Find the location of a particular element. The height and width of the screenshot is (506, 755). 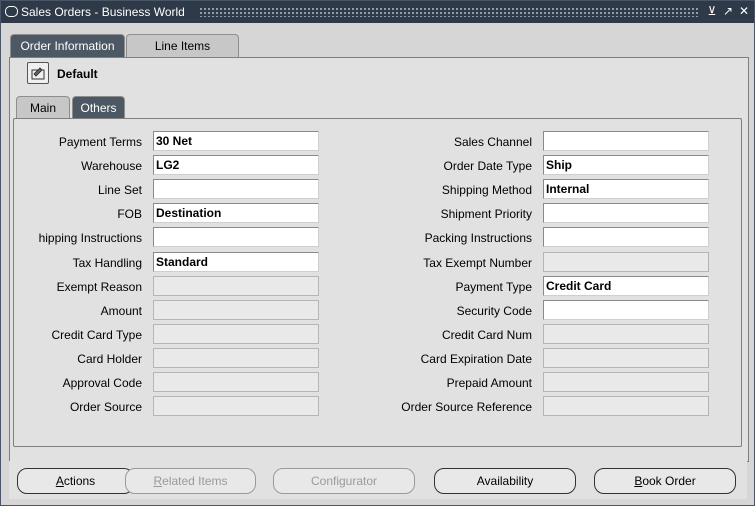

tab-order-information: Order Information is located at coordinates (67, 45).